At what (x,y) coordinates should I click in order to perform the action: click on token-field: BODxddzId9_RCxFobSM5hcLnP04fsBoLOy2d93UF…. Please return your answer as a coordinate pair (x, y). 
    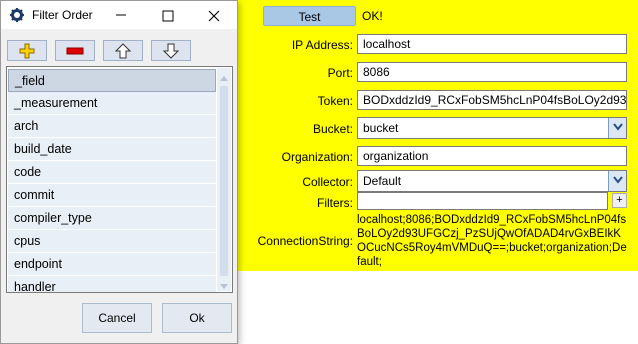
    Looking at the image, I should click on (492, 100).